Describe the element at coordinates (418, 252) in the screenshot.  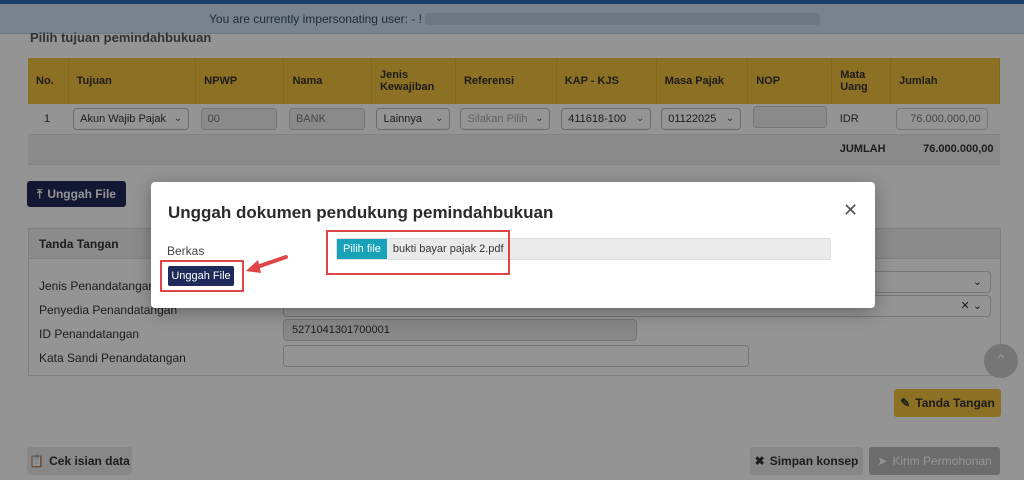
I see `highlight-box-file` at that location.